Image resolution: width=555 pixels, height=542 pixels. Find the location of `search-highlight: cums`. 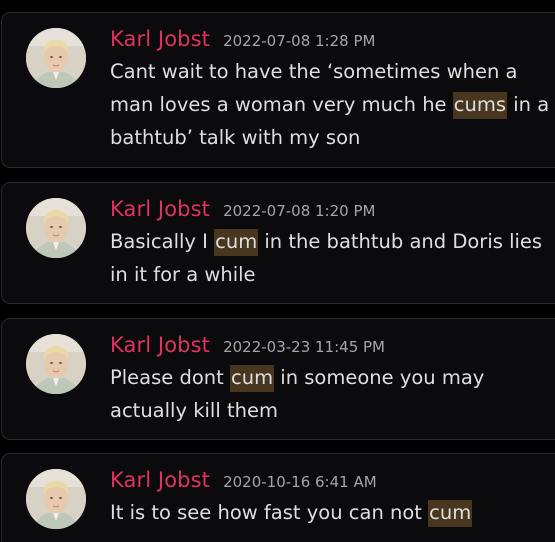

search-highlight: cums is located at coordinates (480, 105).